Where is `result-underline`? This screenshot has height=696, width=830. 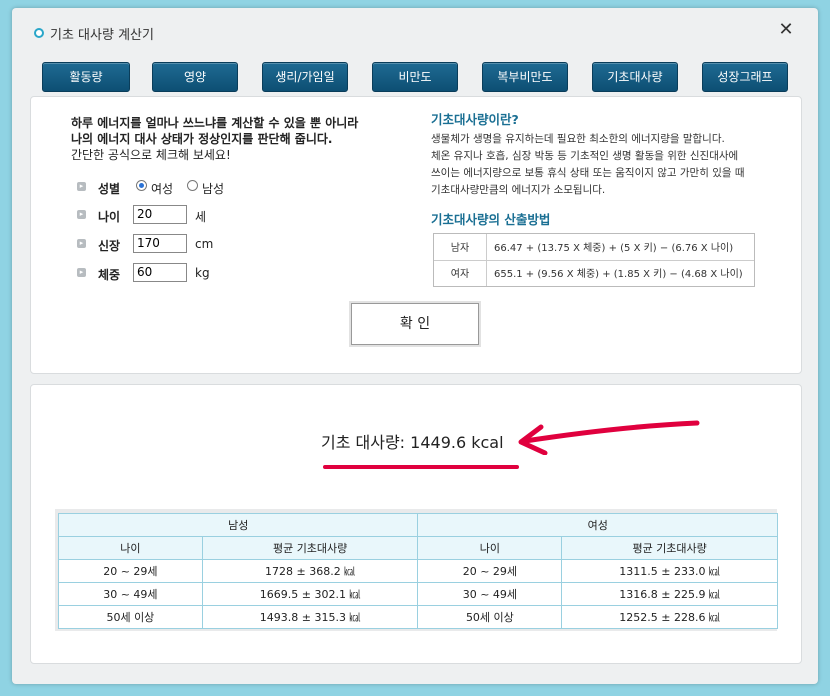
result-underline is located at coordinates (421, 467).